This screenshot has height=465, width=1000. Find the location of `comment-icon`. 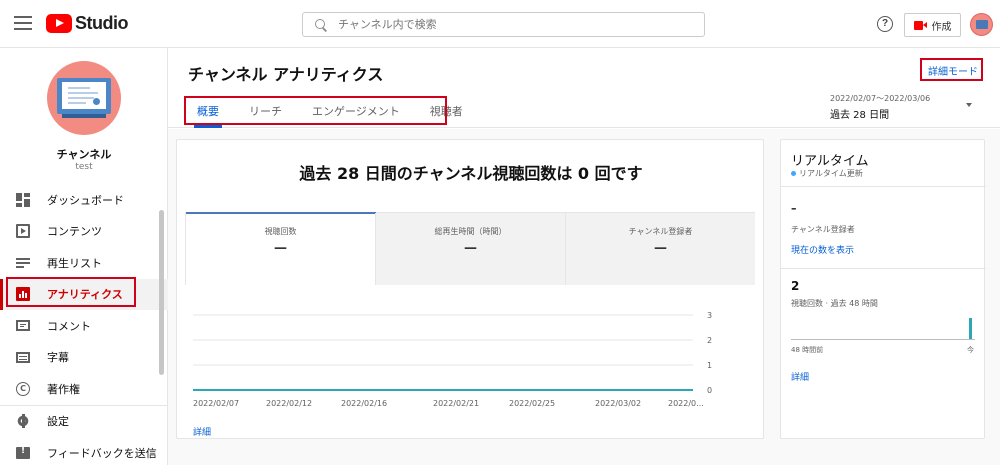

comment-icon is located at coordinates (23, 326).